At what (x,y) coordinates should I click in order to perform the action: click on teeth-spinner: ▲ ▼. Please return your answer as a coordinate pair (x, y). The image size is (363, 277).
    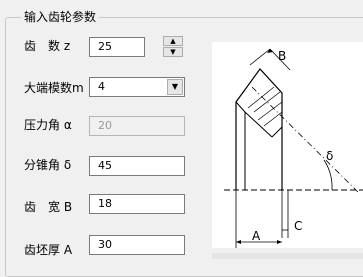
    Looking at the image, I should click on (174, 47).